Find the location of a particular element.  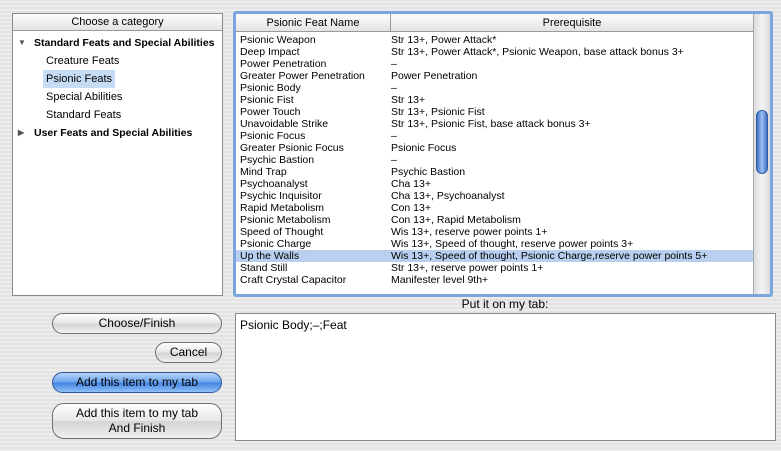

add-item-button: Add this item to my tab is located at coordinates (137, 382).